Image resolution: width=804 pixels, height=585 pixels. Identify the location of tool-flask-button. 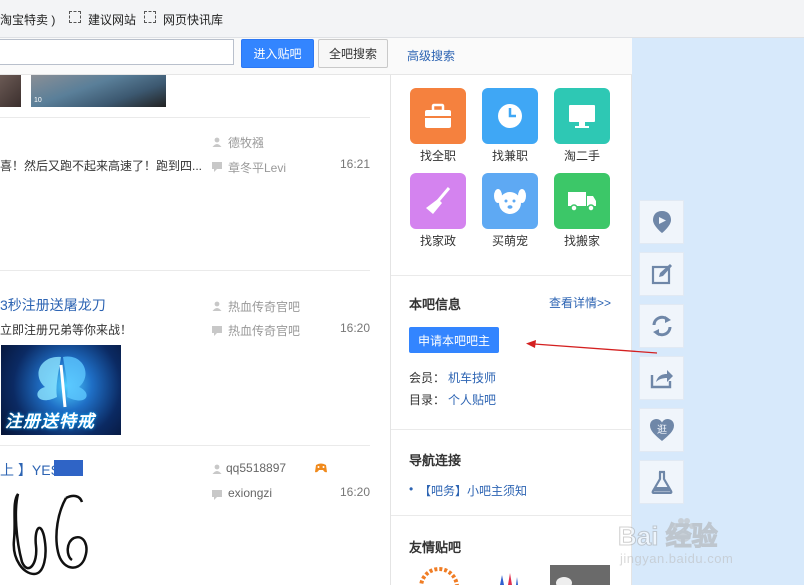
(661, 482).